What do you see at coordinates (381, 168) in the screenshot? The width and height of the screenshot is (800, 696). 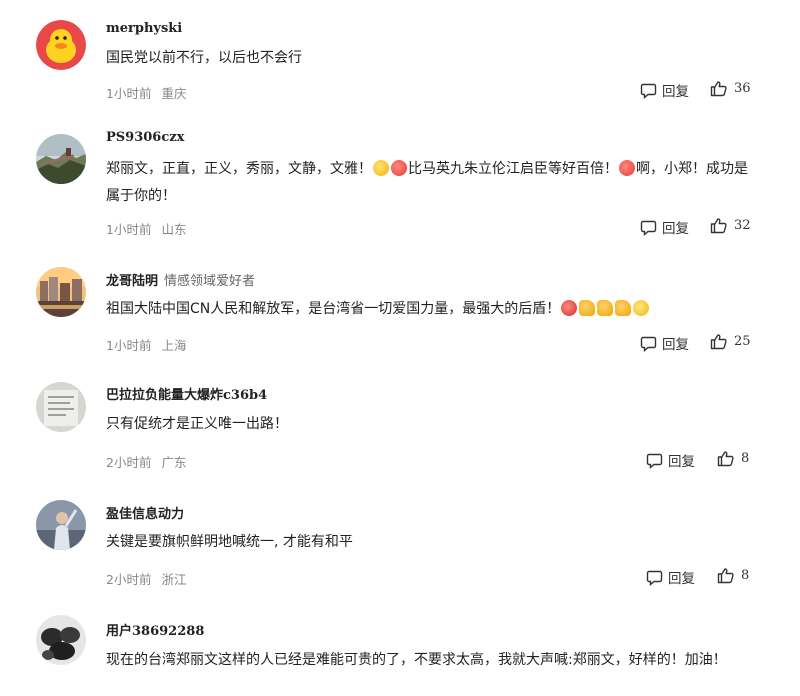 I see `wave-emoji-icon` at bounding box center [381, 168].